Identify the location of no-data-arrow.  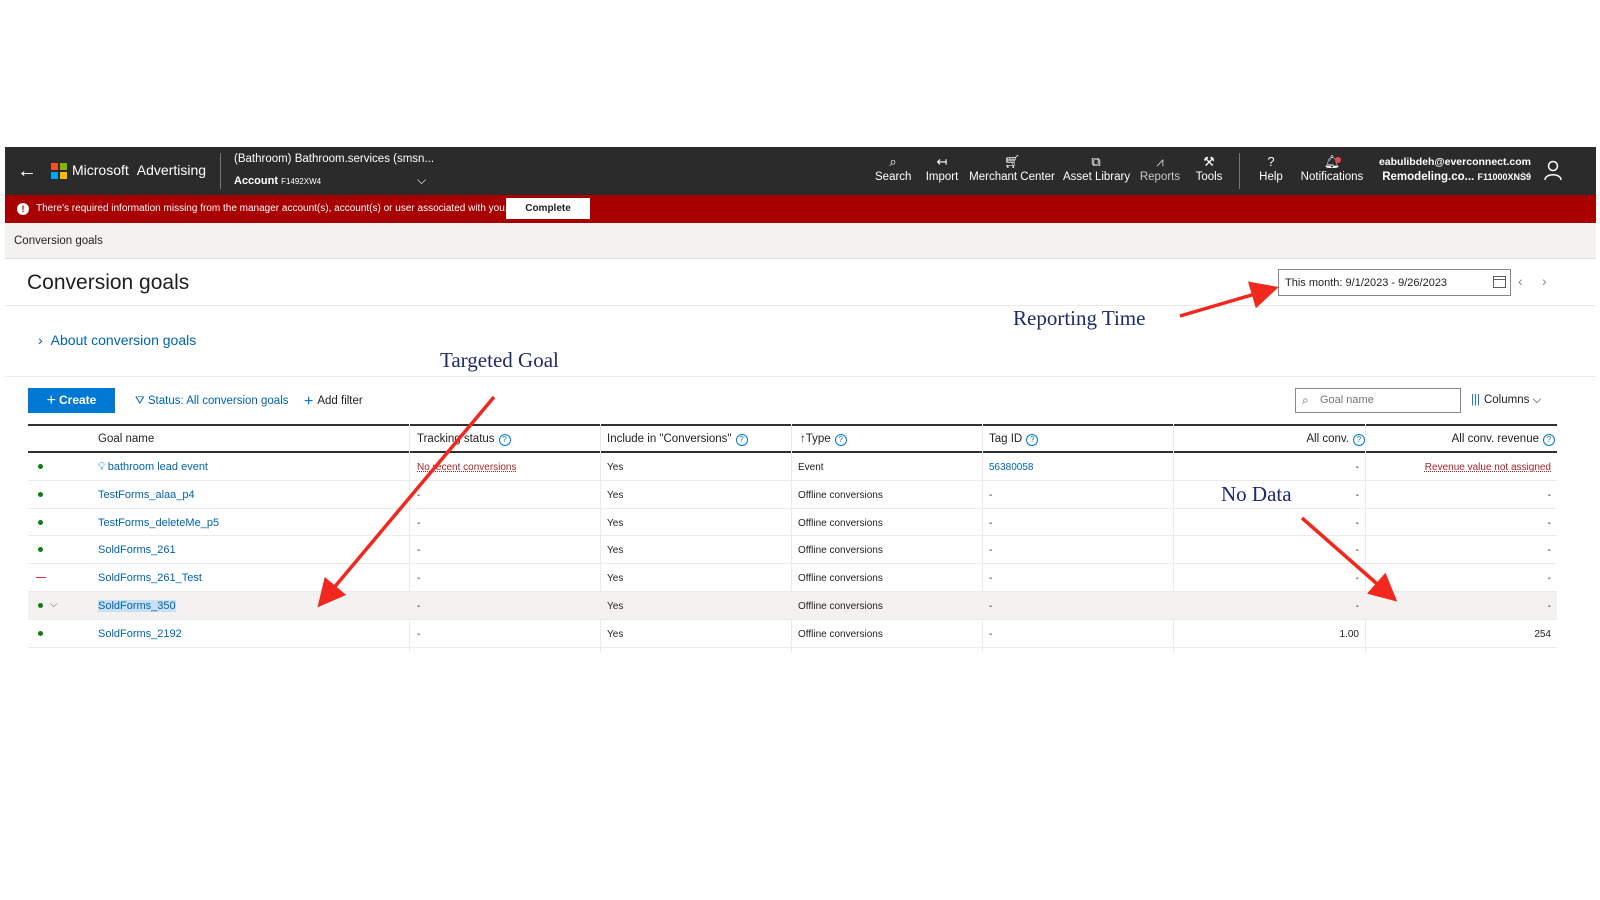
(1349, 559).